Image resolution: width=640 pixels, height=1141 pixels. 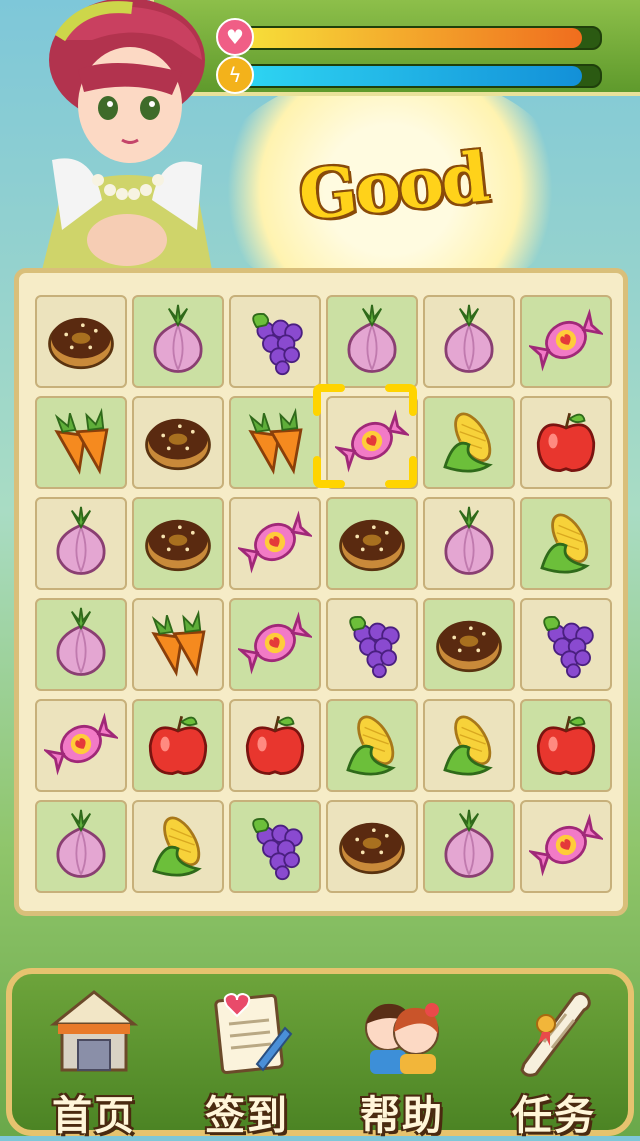 I want to click on menu-help-button: 帮助, so click(x=402, y=1061).